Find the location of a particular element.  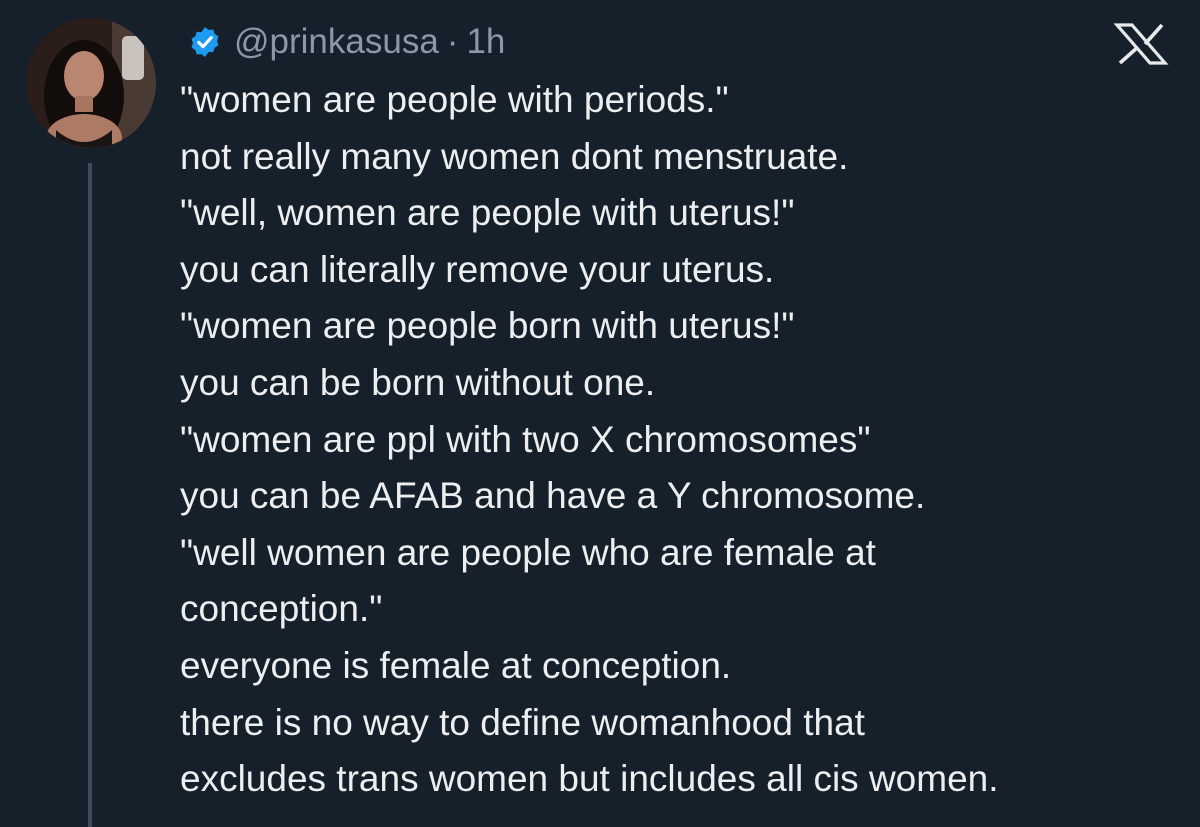

tweet-header: @prinkasusa · 1h is located at coordinates (346, 42).